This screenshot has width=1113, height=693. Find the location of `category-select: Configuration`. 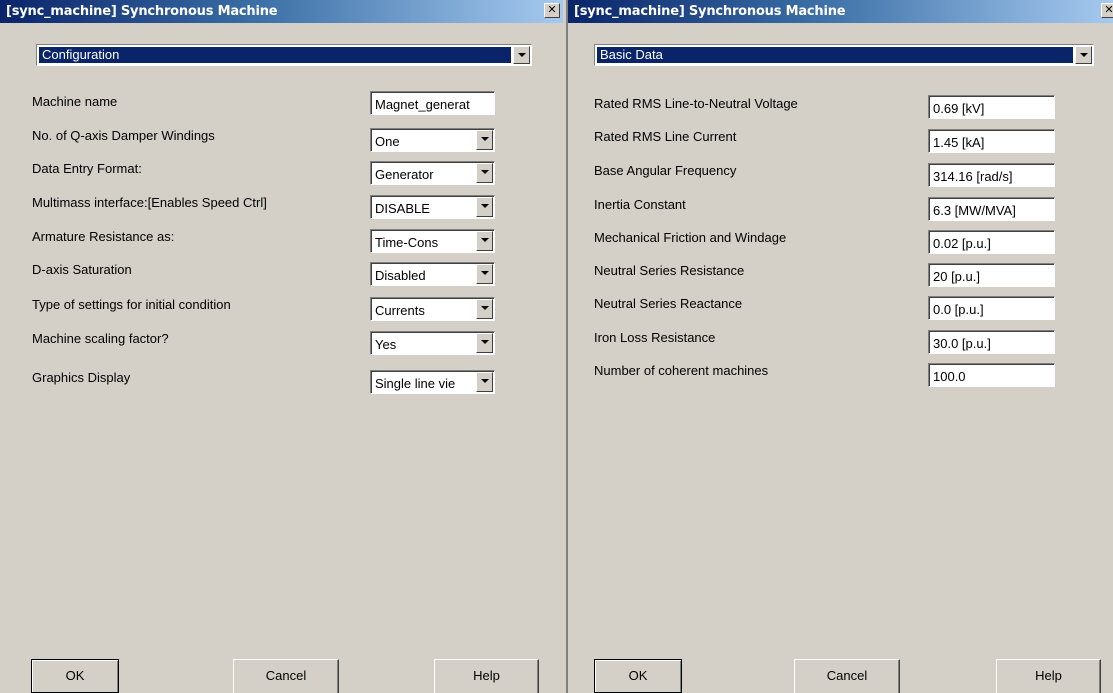

category-select: Configuration is located at coordinates (284, 55).